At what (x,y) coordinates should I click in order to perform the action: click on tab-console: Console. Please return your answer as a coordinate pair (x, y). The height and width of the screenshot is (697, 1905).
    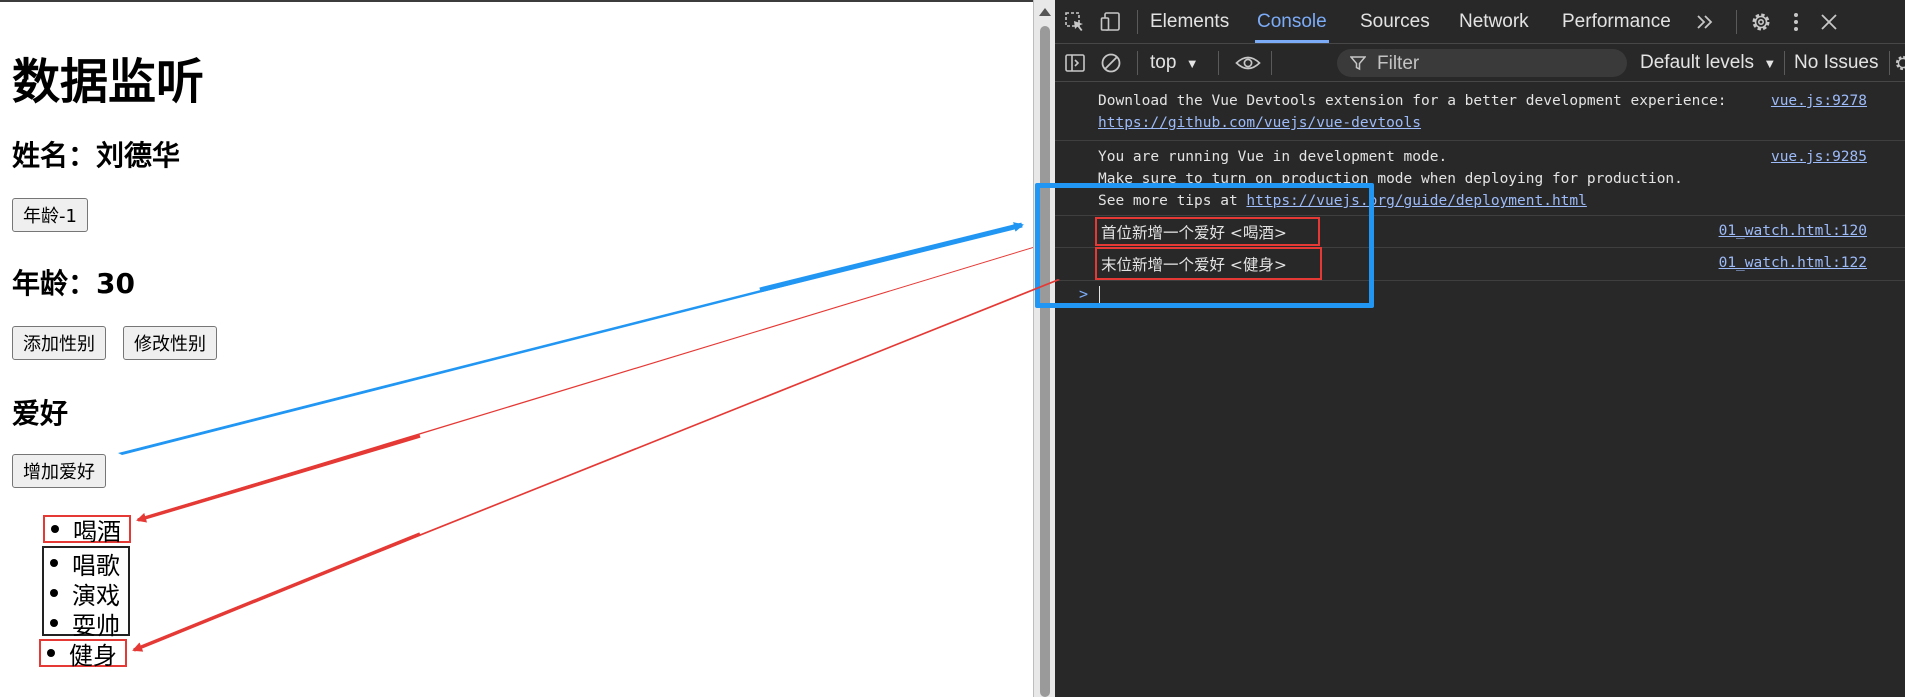
    Looking at the image, I should click on (1292, 21).